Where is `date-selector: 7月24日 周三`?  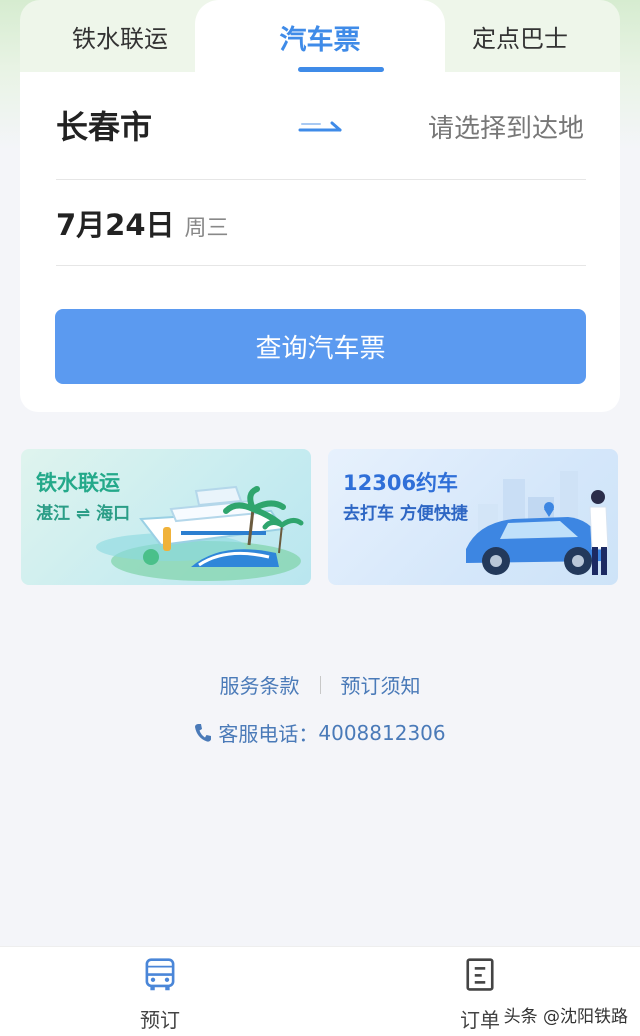 date-selector: 7月24日 周三 is located at coordinates (142, 224).